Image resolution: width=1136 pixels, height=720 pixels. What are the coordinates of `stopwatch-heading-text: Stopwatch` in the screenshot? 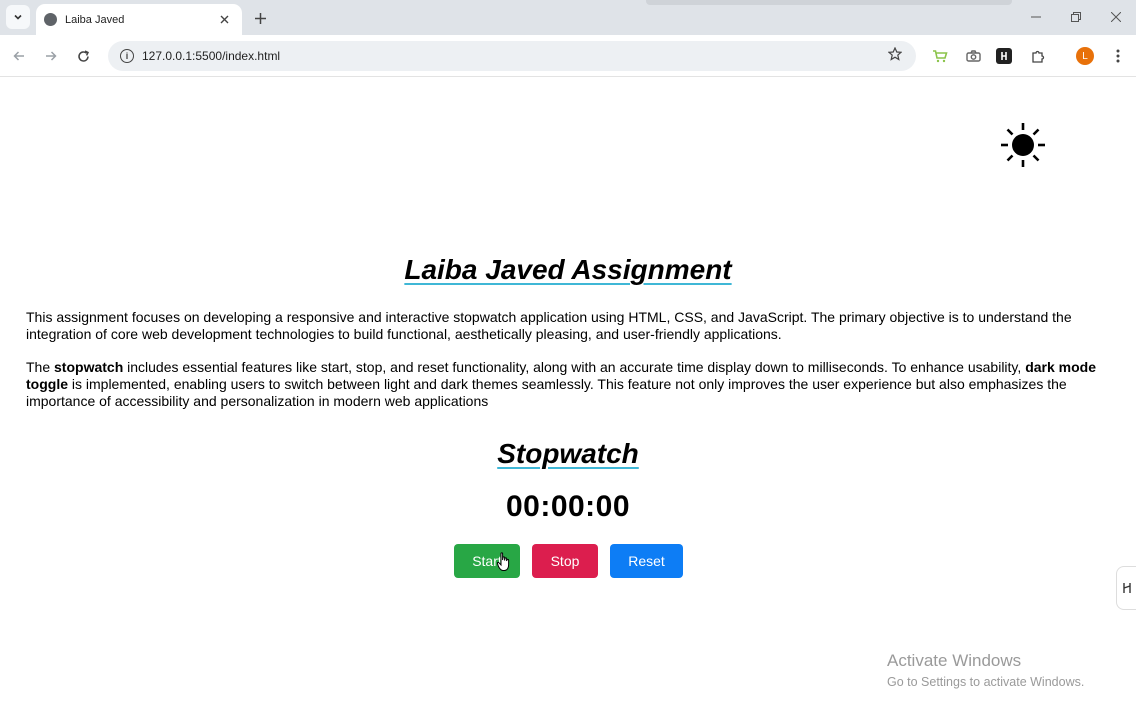 It's located at (568, 453).